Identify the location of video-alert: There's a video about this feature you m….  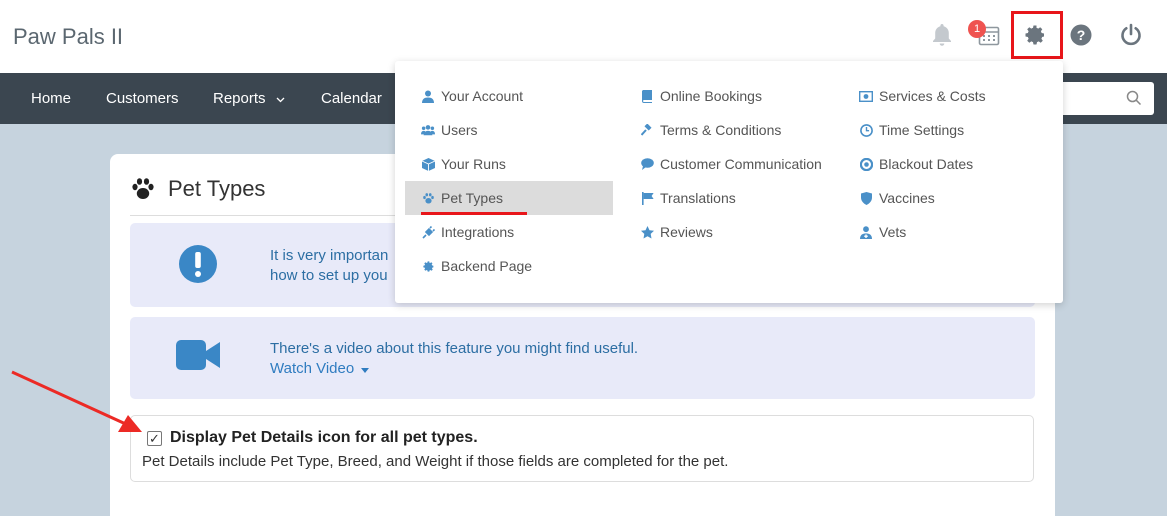
(582, 358).